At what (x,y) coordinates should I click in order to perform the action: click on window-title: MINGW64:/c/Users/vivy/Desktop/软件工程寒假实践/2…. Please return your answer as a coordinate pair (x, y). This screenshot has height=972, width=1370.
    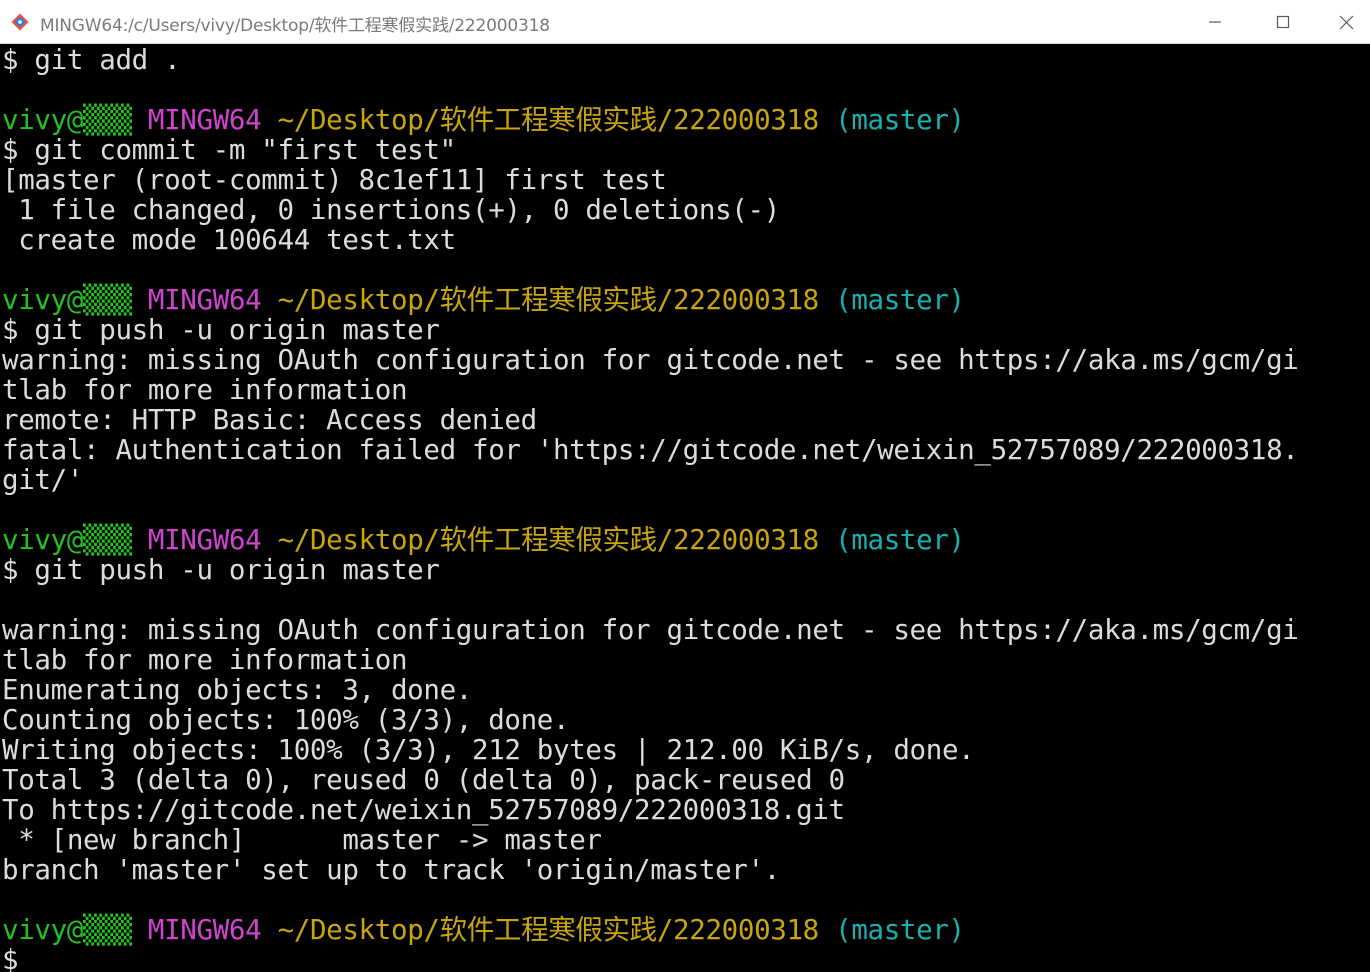
    Looking at the image, I should click on (295, 26).